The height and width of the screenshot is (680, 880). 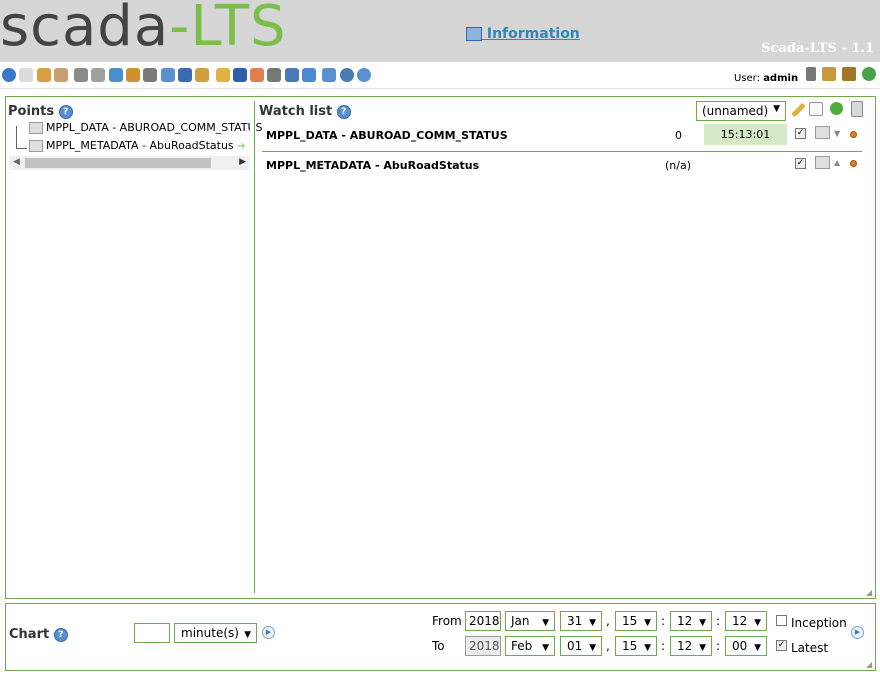 I want to click on from-comma: ,, so click(x=608, y=621).